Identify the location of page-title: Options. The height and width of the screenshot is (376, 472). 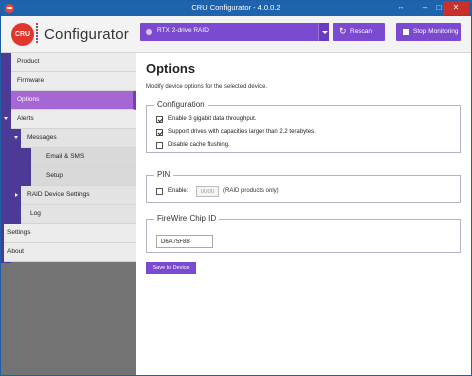
(171, 68).